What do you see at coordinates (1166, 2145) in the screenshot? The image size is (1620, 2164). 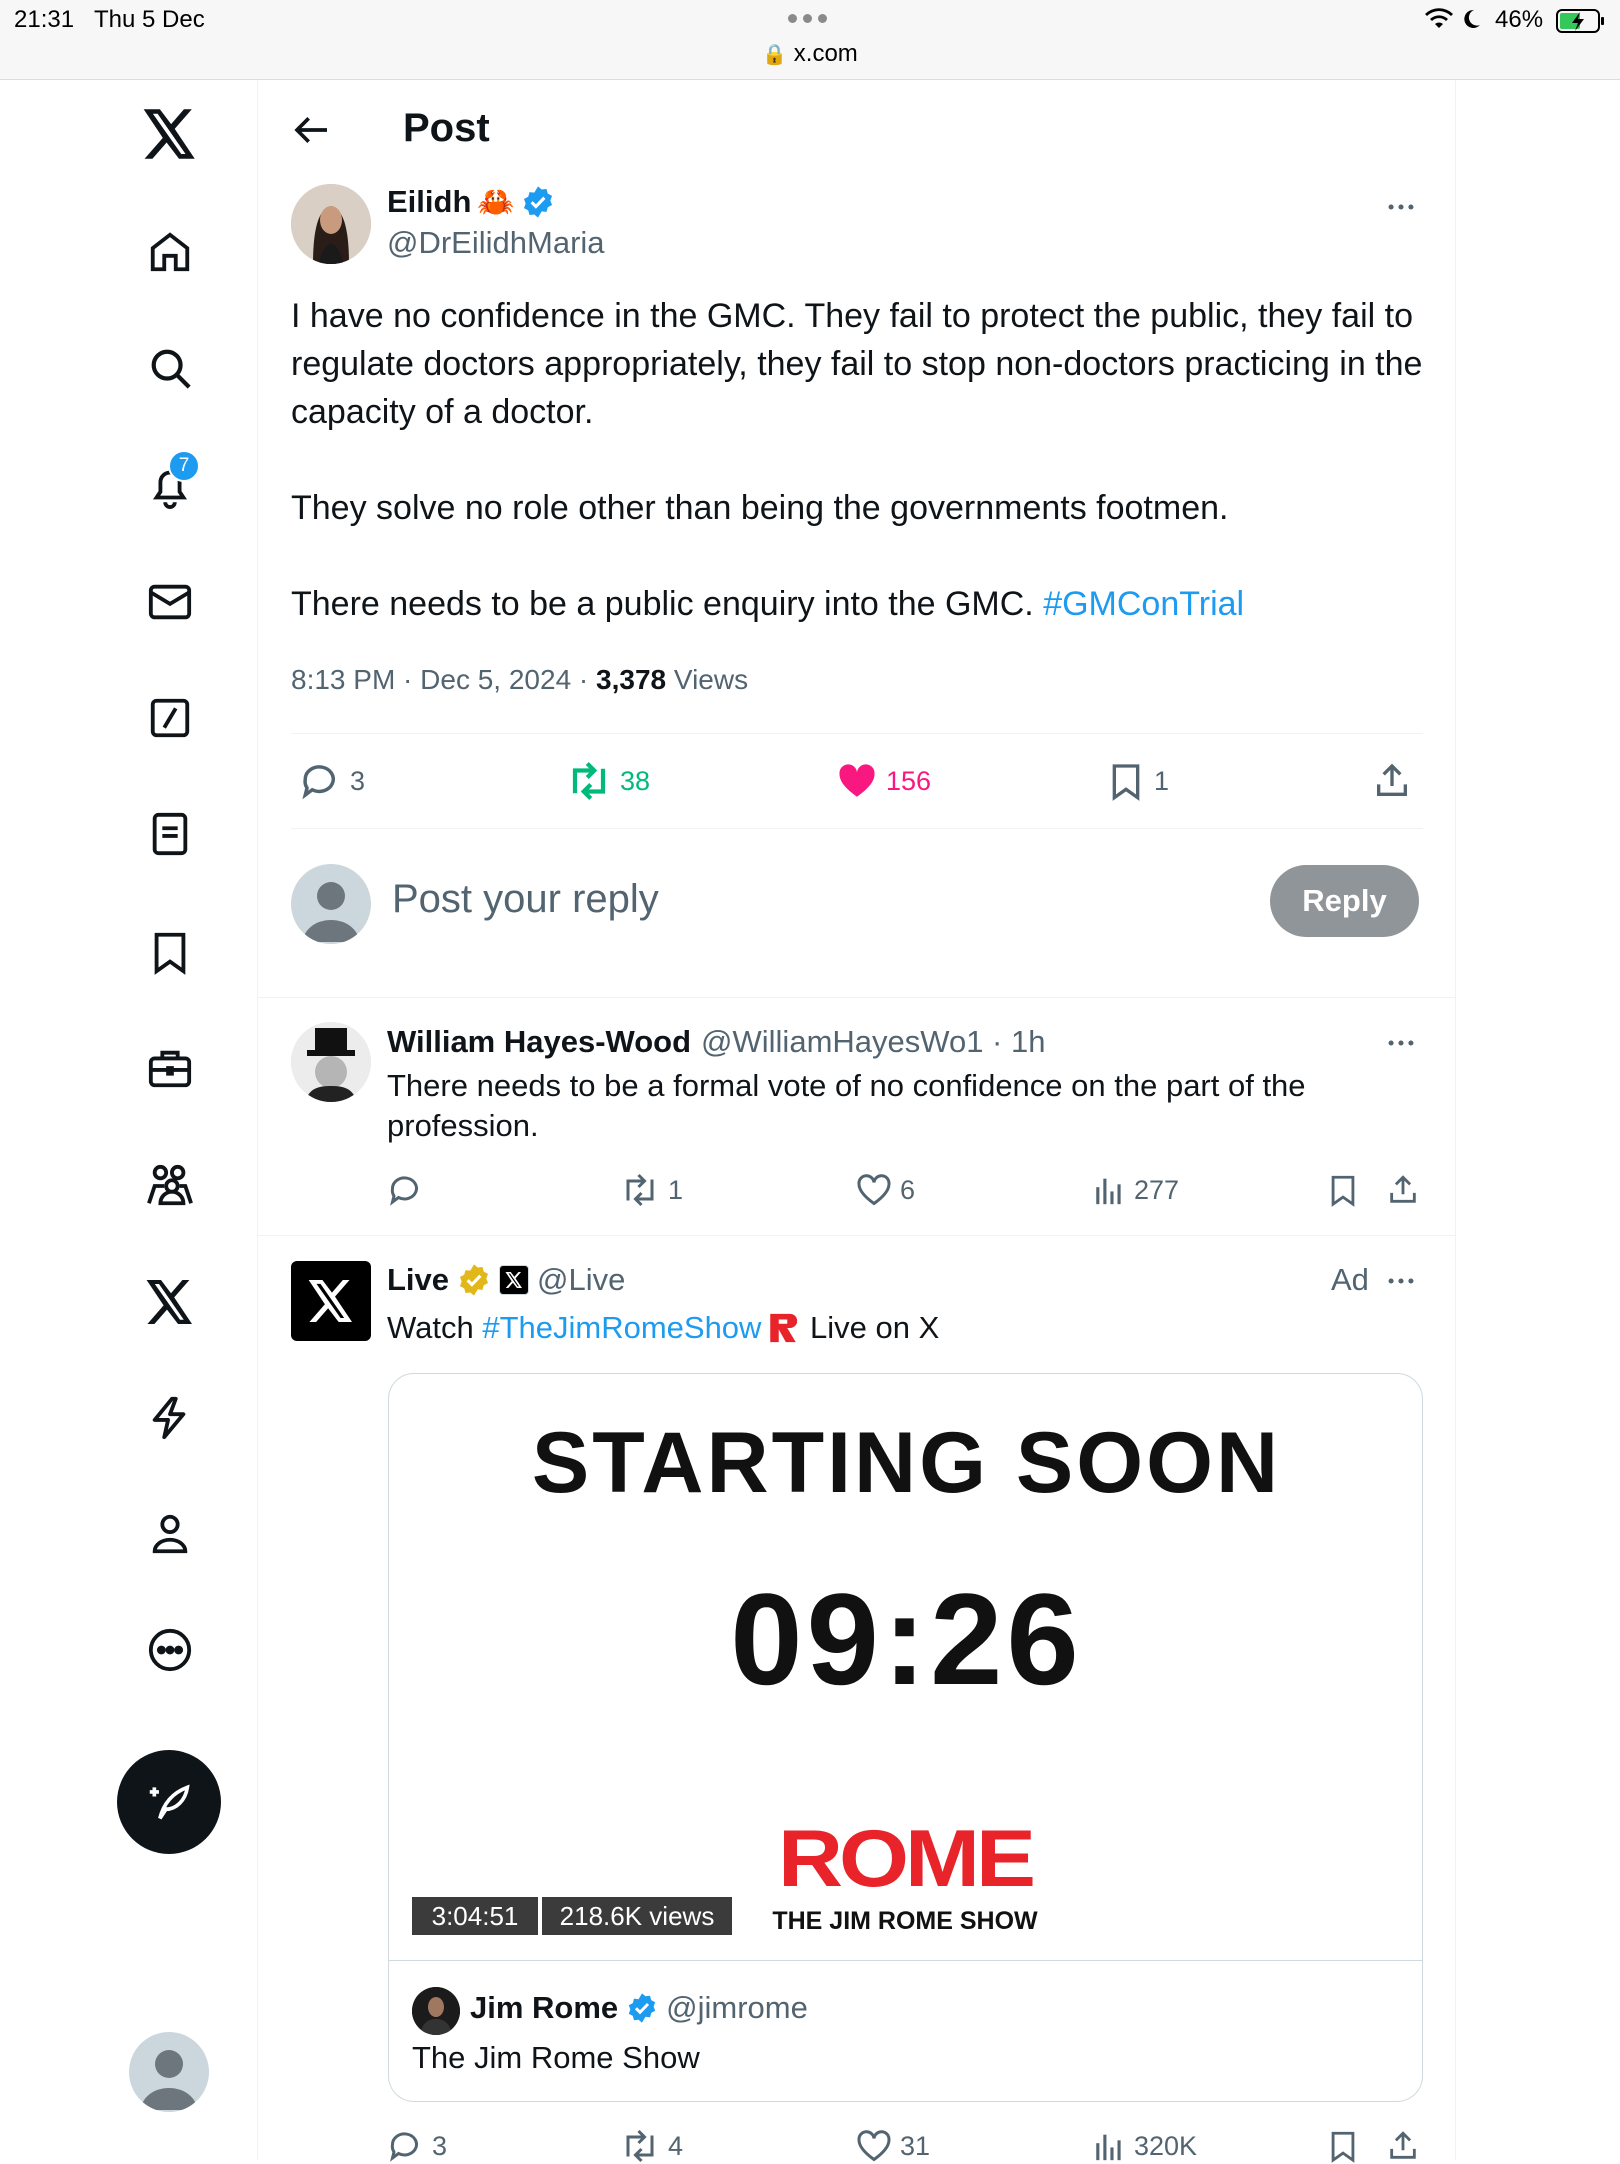 I see `views-count: 320K` at bounding box center [1166, 2145].